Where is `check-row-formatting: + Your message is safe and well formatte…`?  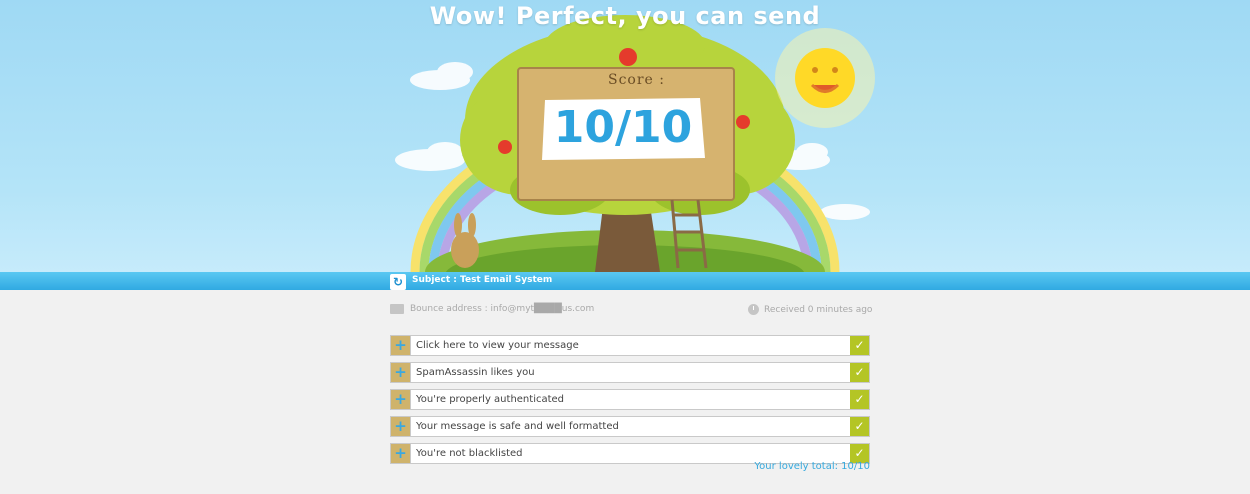 check-row-formatting: + Your message is safe and well formatte… is located at coordinates (630, 426).